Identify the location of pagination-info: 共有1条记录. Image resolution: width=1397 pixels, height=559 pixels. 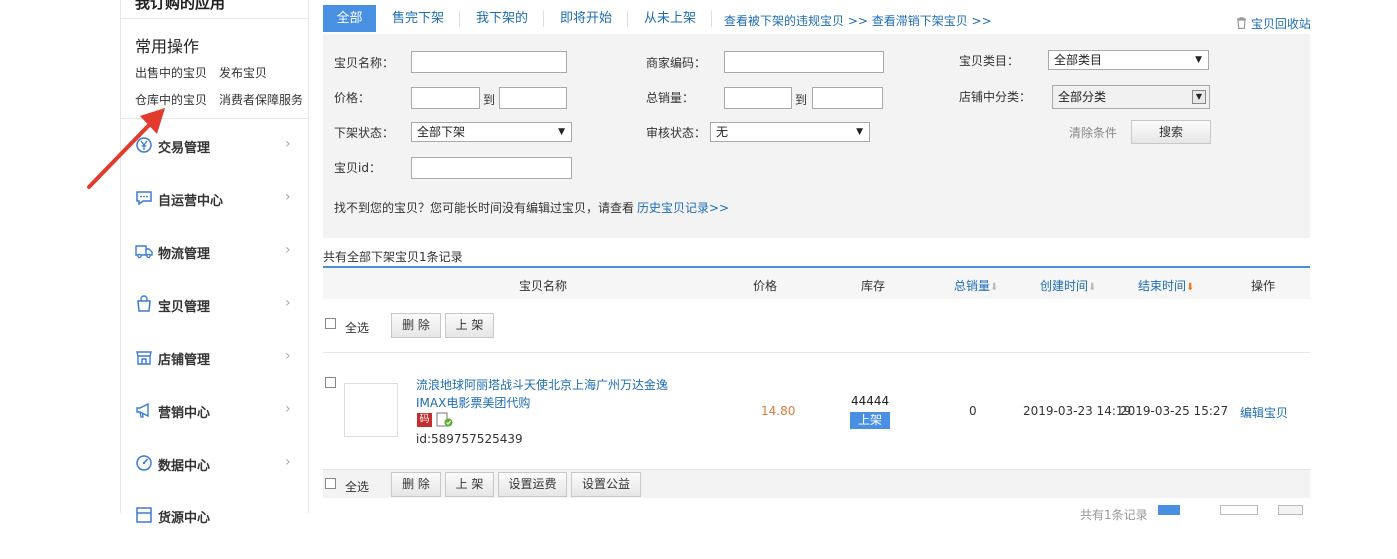
(1114, 515).